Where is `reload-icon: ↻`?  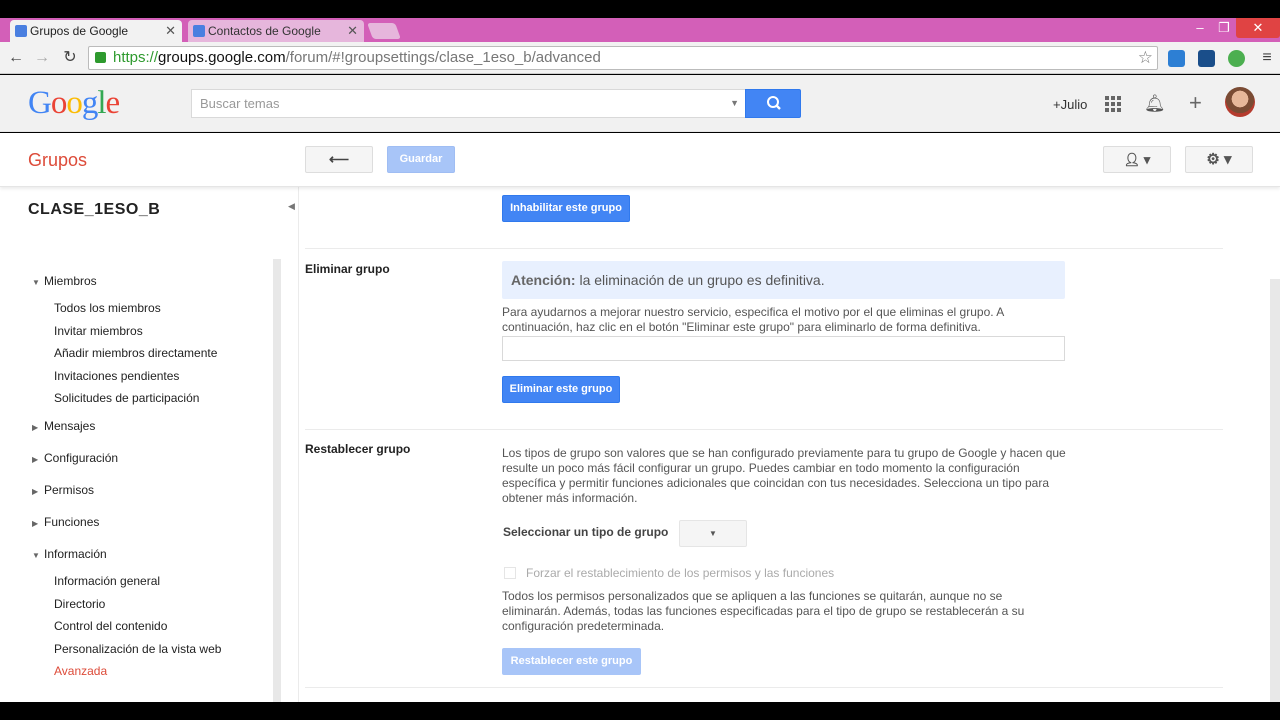 reload-icon: ↻ is located at coordinates (70, 58).